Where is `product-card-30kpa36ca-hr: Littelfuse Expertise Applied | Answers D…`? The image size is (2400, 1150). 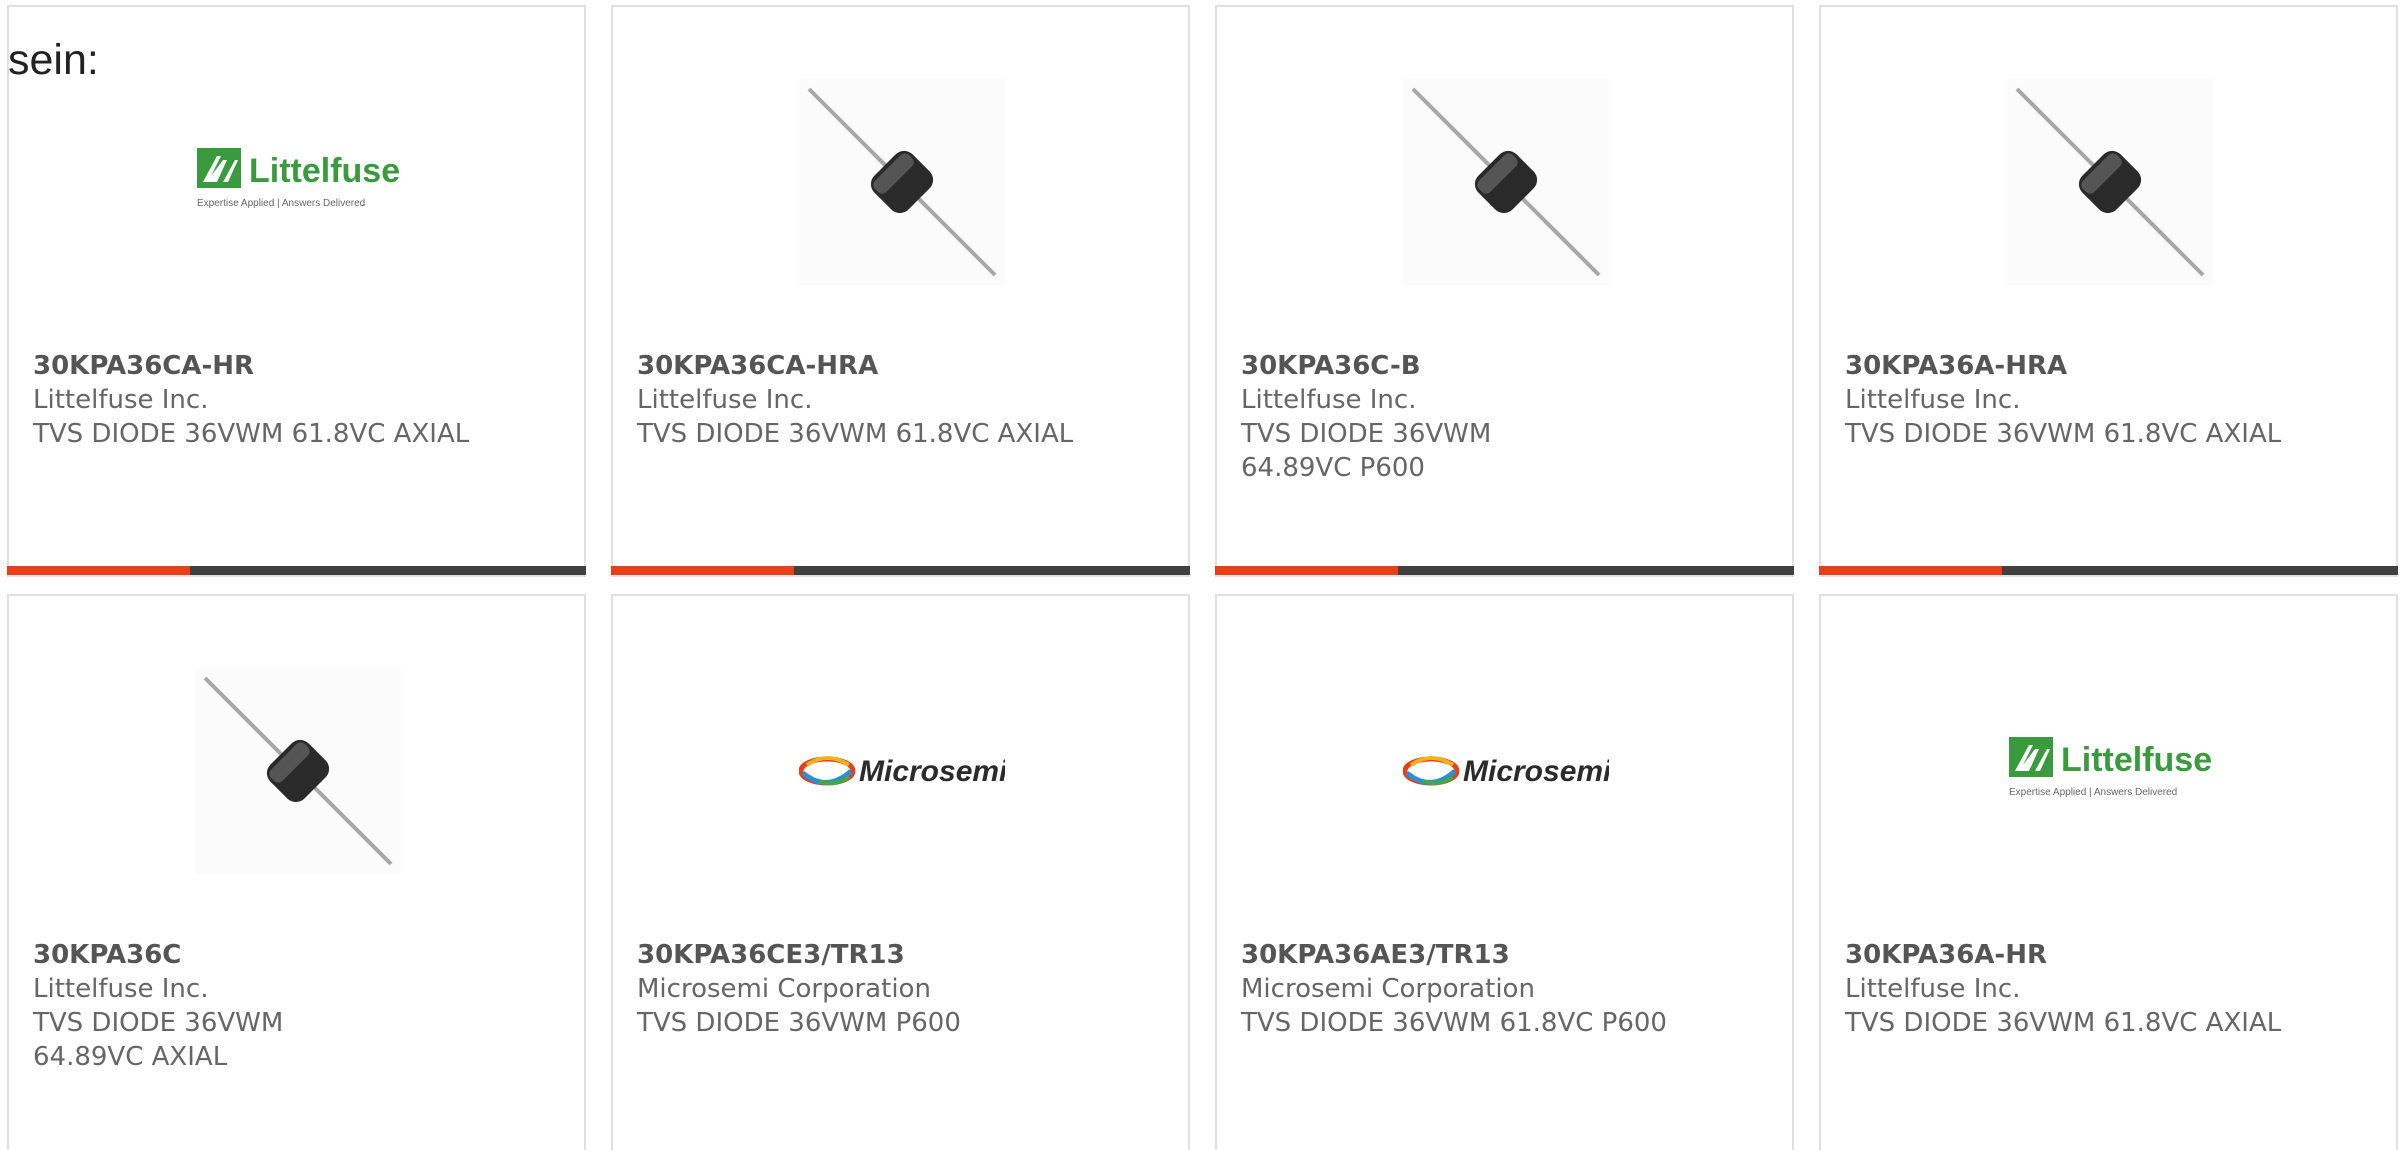 product-card-30kpa36ca-hr: Littelfuse Expertise Applied | Answers D… is located at coordinates (296, 291).